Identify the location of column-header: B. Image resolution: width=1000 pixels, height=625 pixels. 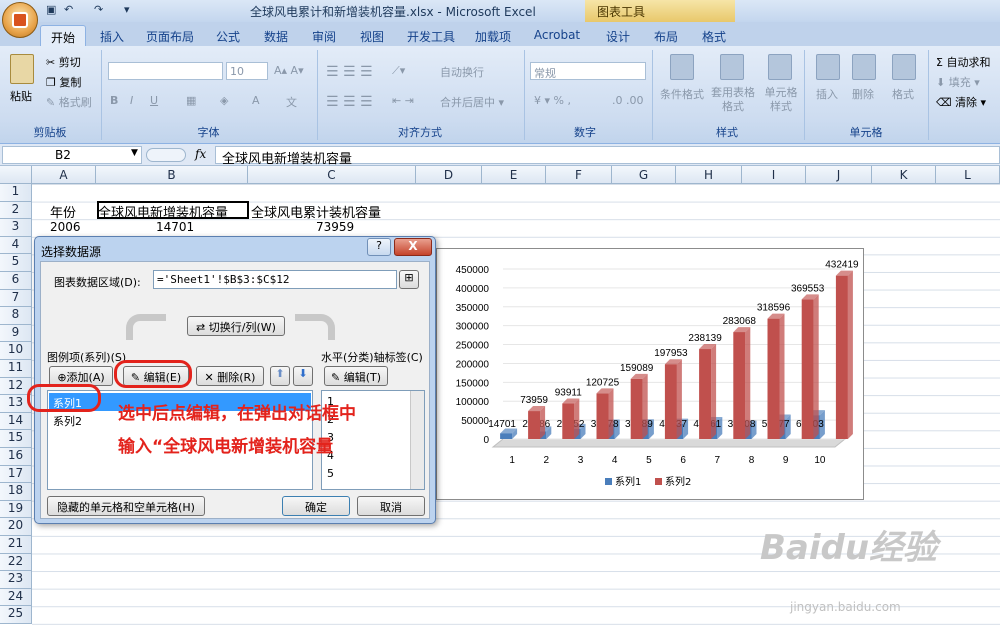
(172, 175).